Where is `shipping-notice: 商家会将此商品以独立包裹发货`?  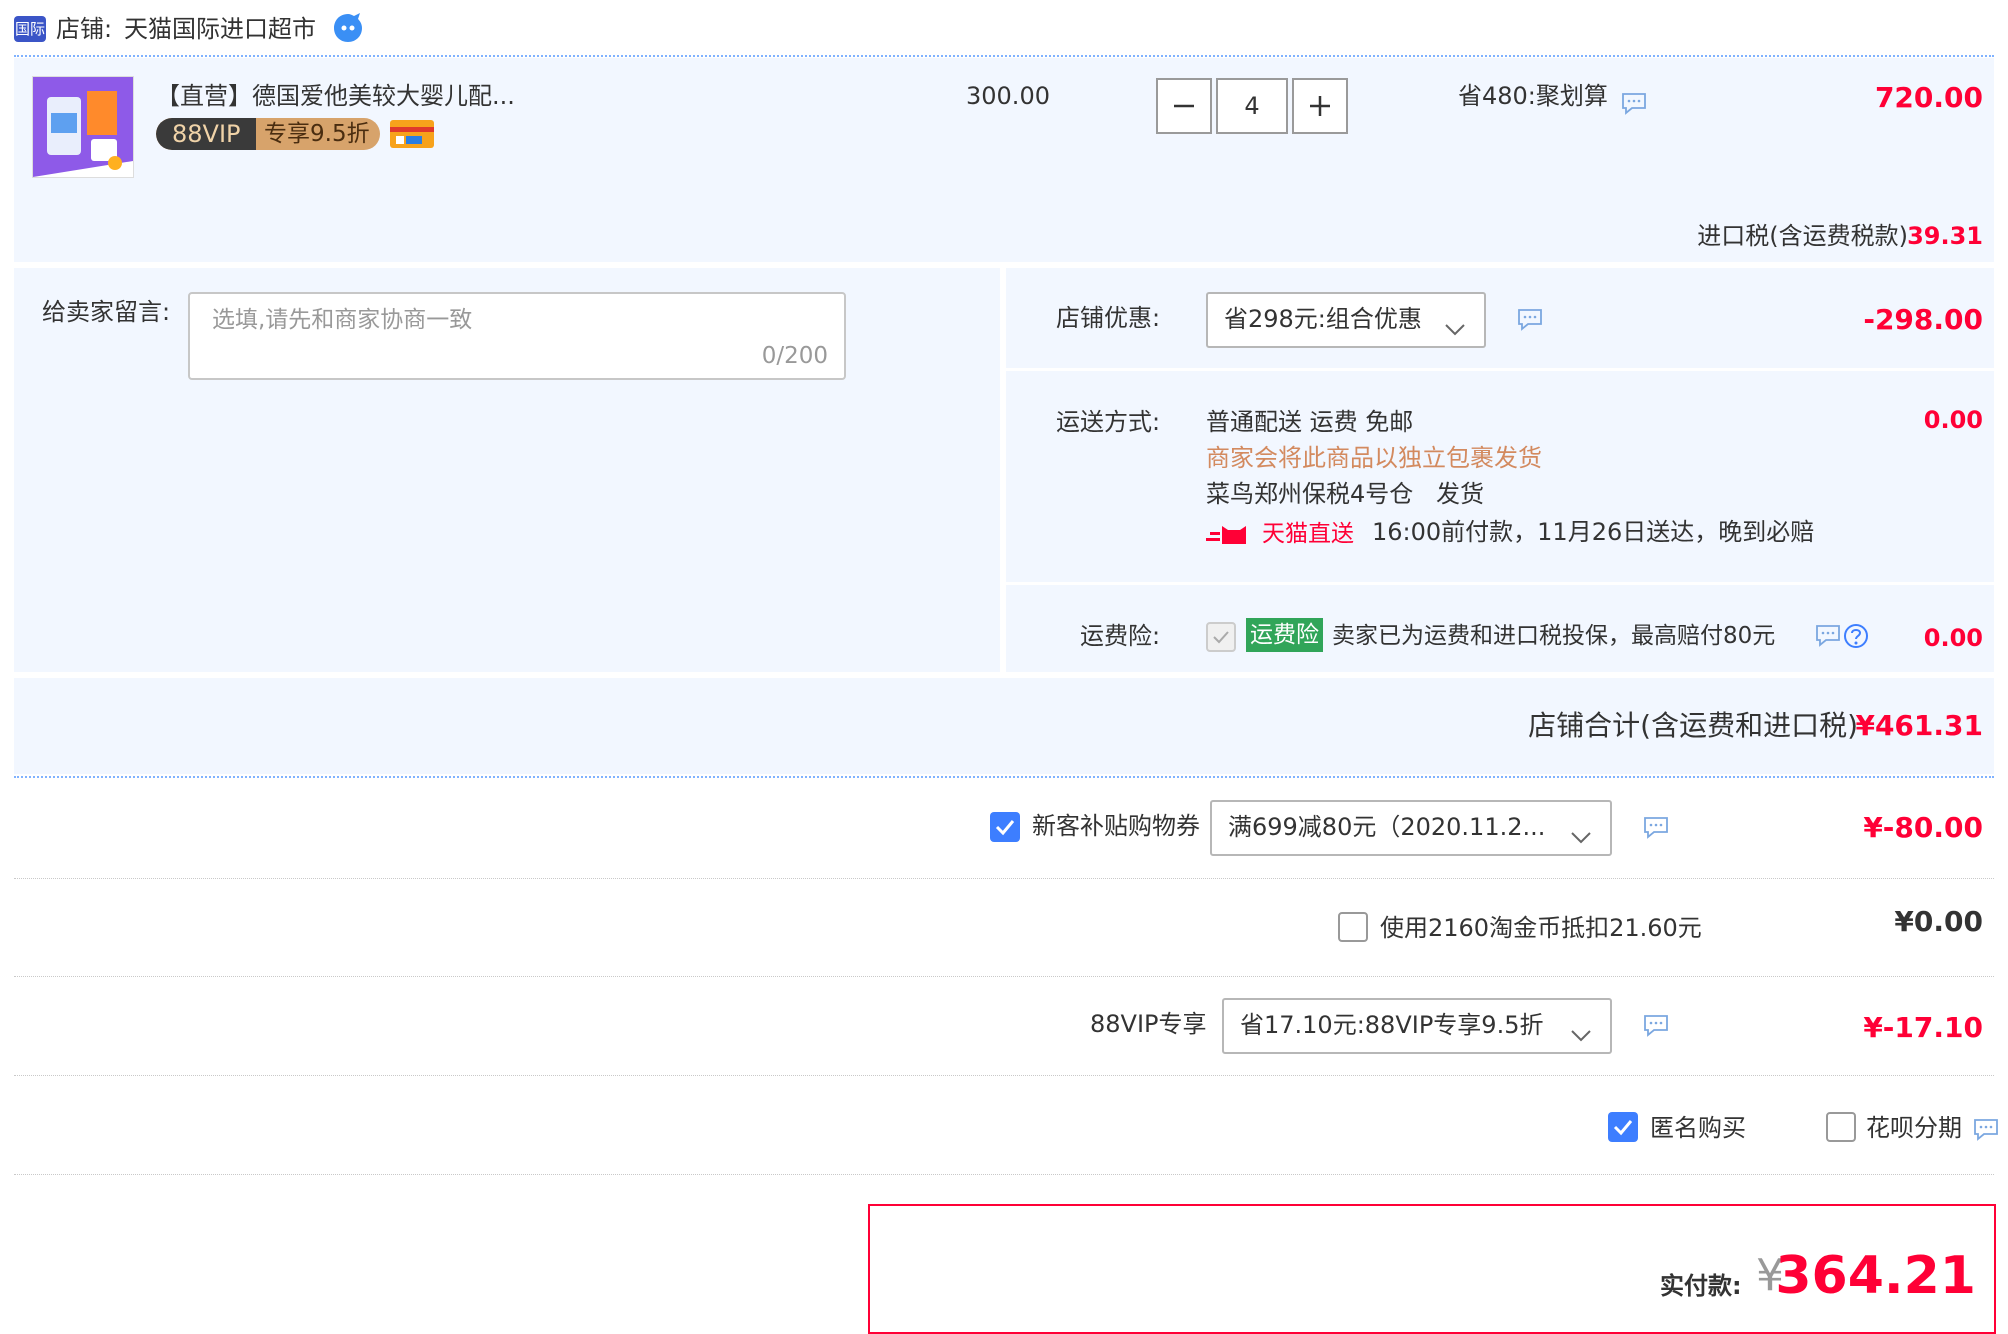
shipping-notice: 商家会将此商品以独立包裹发货 is located at coordinates (1374, 458).